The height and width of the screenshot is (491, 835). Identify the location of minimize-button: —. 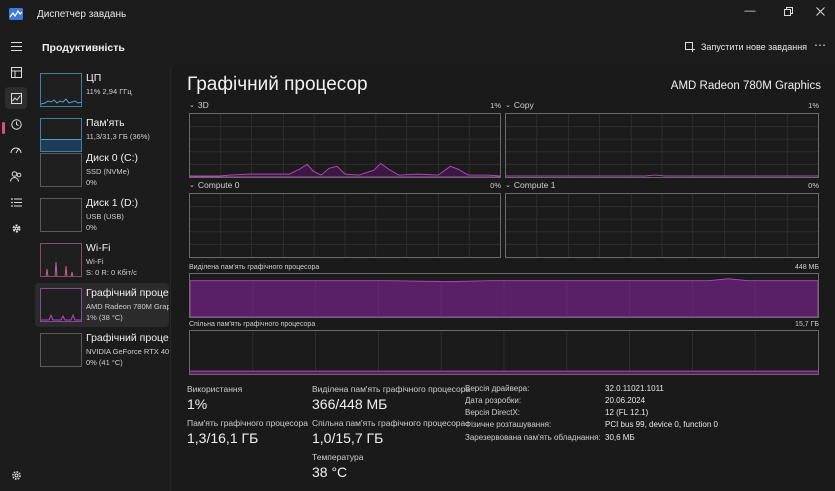
(750, 11).